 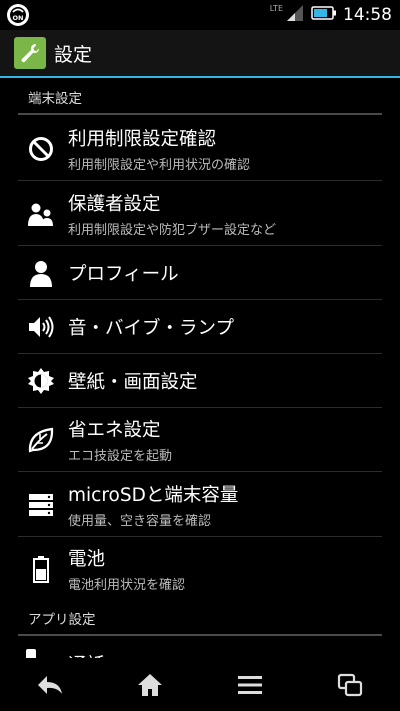 I want to click on menu-button, so click(x=250, y=685).